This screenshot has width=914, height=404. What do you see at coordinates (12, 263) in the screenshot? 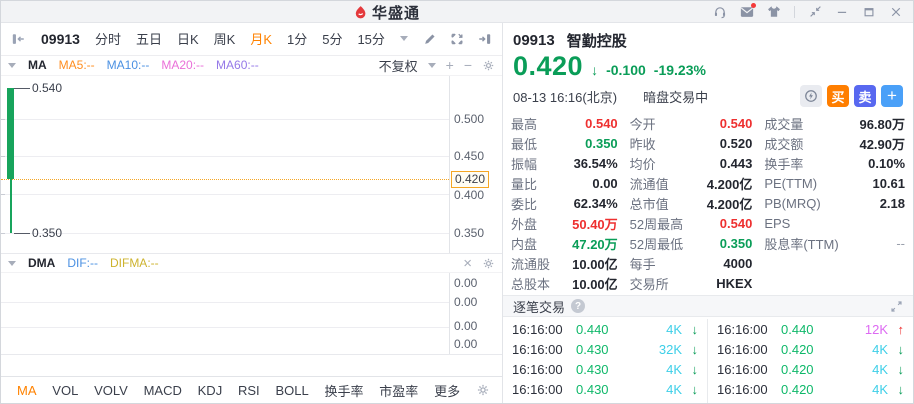
I see `dma-chevron-down-icon` at bounding box center [12, 263].